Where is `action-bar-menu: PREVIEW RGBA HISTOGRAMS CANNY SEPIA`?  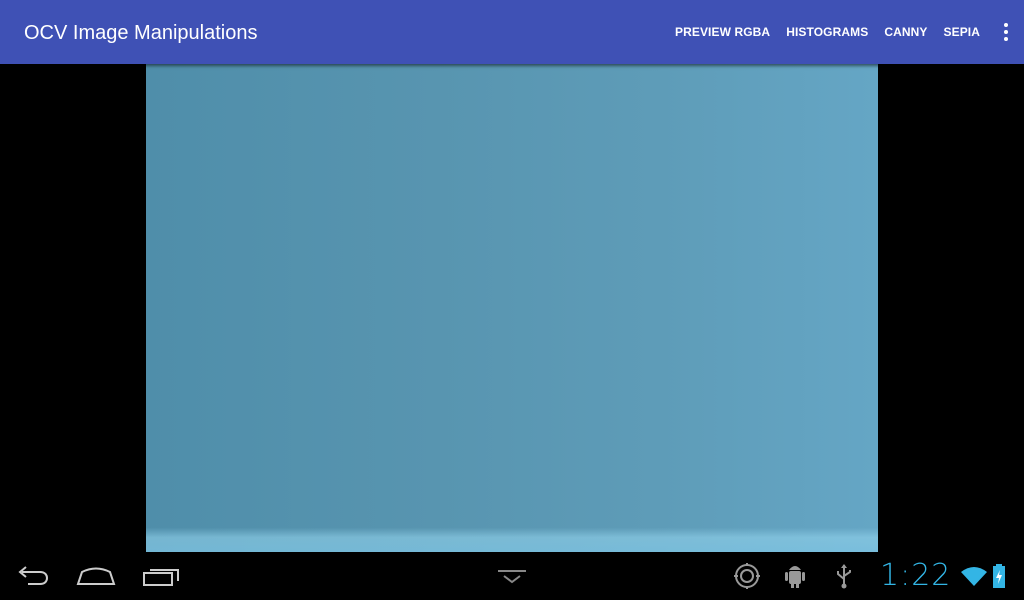 action-bar-menu: PREVIEW RGBA HISTOGRAMS CANNY SEPIA is located at coordinates (819, 32).